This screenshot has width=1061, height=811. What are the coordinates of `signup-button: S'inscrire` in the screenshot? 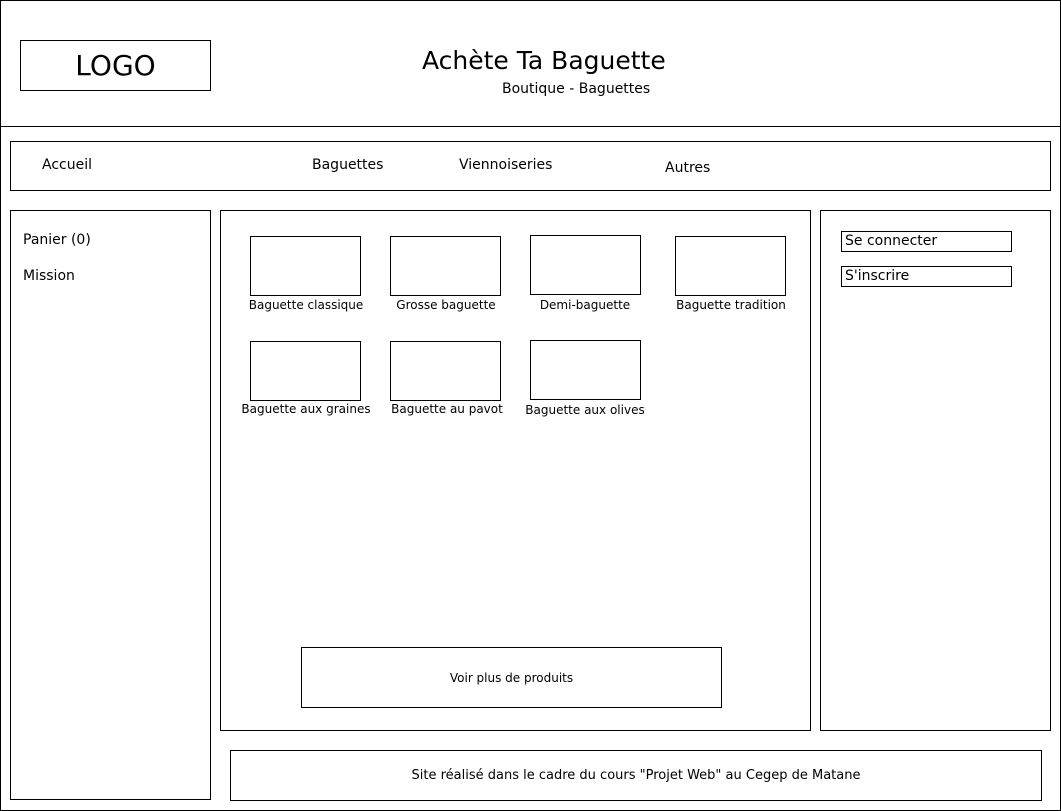 It's located at (926, 276).